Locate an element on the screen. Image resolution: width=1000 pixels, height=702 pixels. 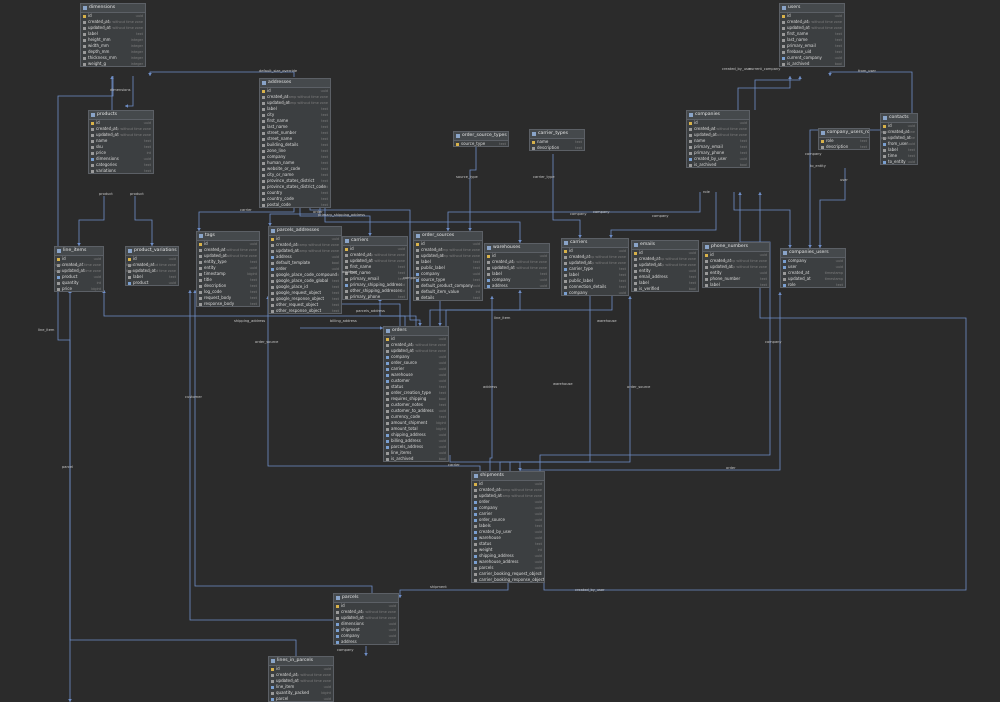
column-name: company is located at coordinates (501, 279).